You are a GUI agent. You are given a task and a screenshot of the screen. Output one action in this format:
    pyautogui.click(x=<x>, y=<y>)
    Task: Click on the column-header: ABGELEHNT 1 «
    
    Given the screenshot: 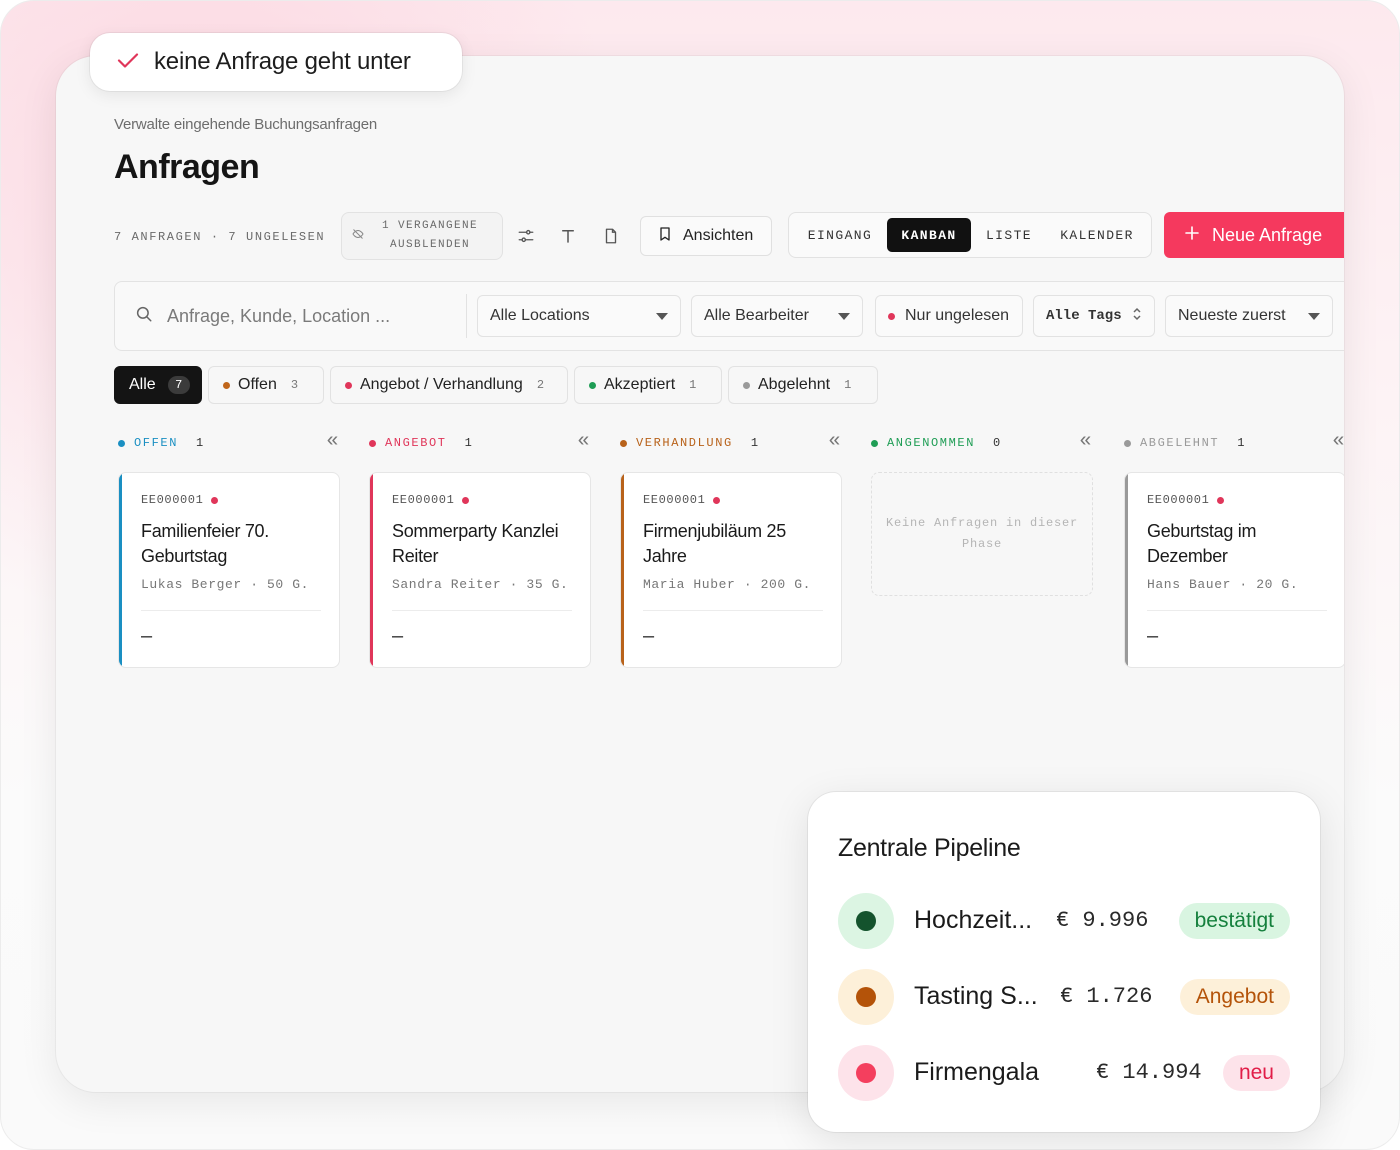 What is the action you would take?
    pyautogui.click(x=1234, y=443)
    